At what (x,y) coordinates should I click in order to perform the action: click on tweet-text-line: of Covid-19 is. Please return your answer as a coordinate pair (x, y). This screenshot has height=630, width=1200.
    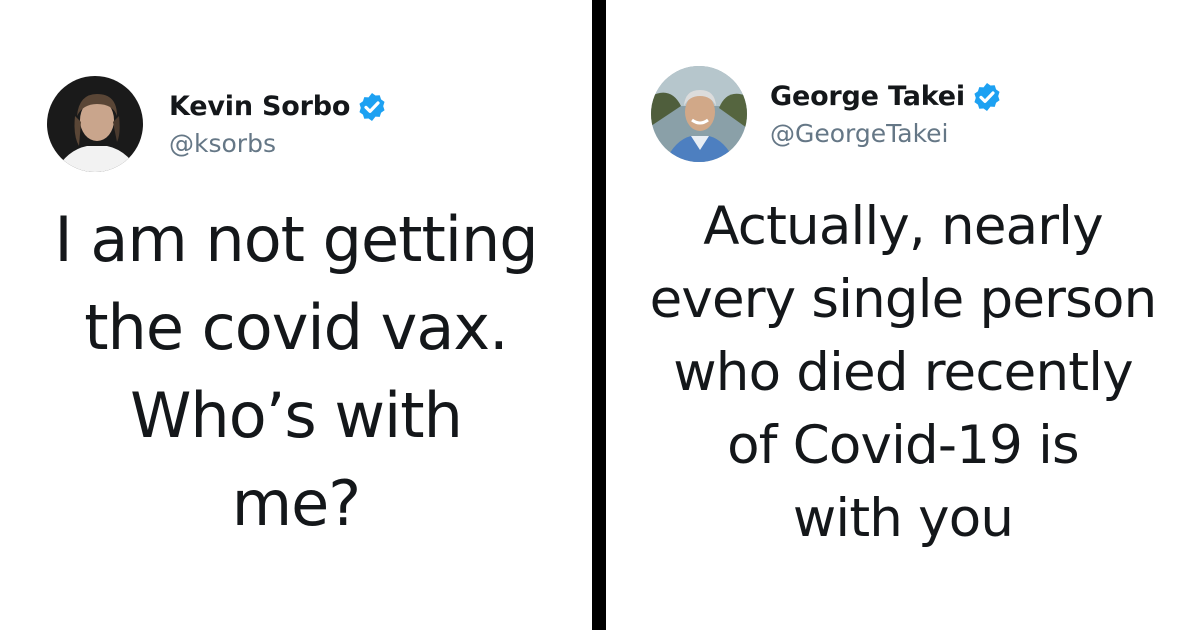
    Looking at the image, I should click on (903, 445).